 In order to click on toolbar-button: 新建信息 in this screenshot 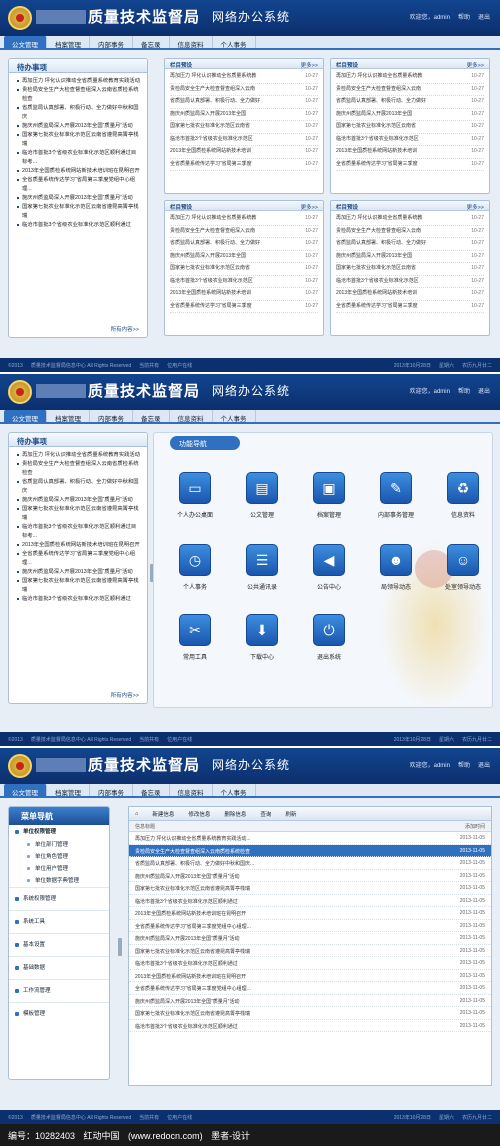, I will do `click(163, 814)`.